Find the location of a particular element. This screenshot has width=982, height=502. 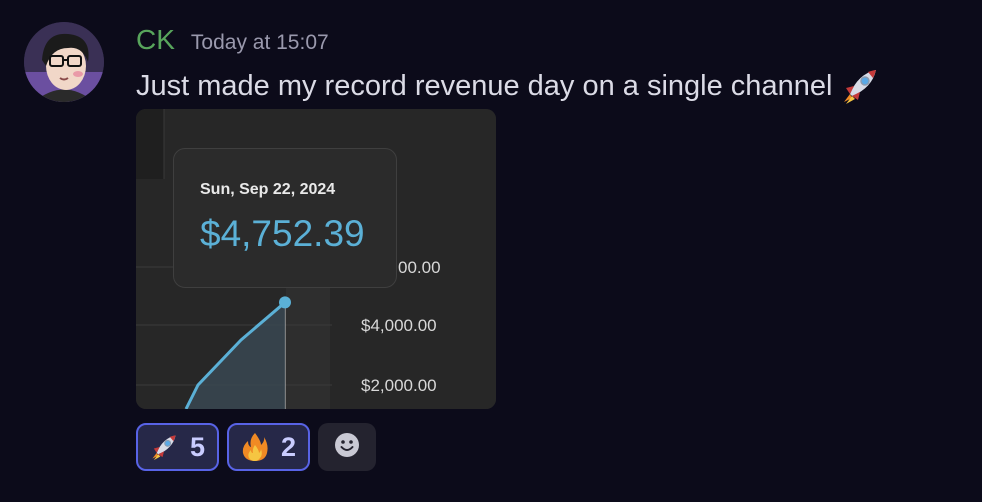

avatar is located at coordinates (64, 62).